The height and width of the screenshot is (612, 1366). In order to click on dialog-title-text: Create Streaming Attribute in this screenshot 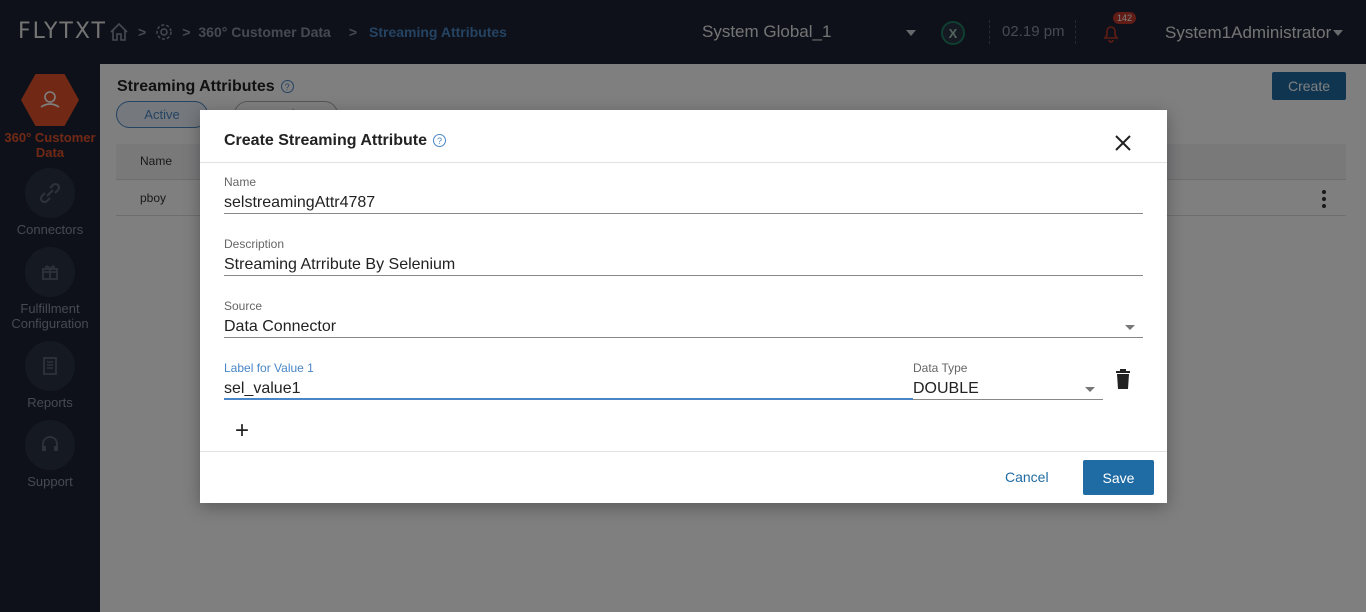, I will do `click(325, 140)`.